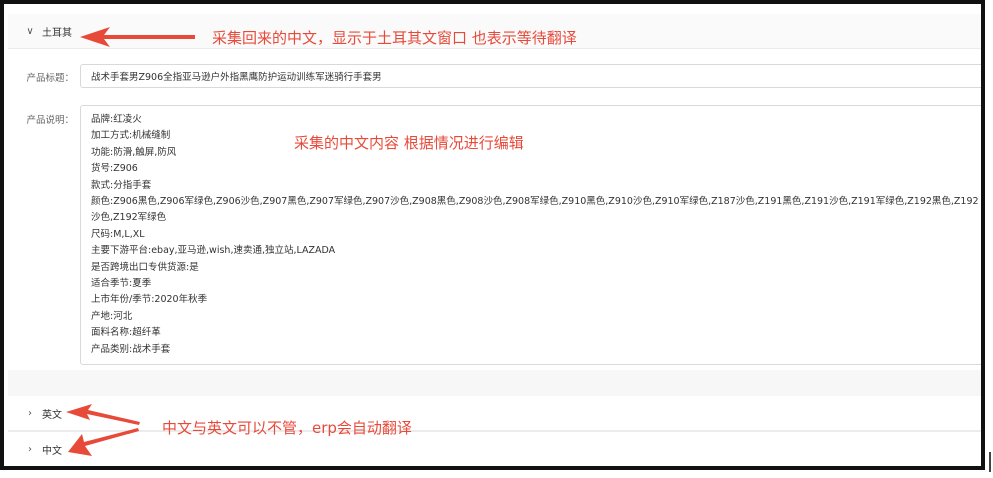 The height and width of the screenshot is (478, 993). Describe the element at coordinates (52, 451) in the screenshot. I see `section-title-chinese: 中文` at that location.